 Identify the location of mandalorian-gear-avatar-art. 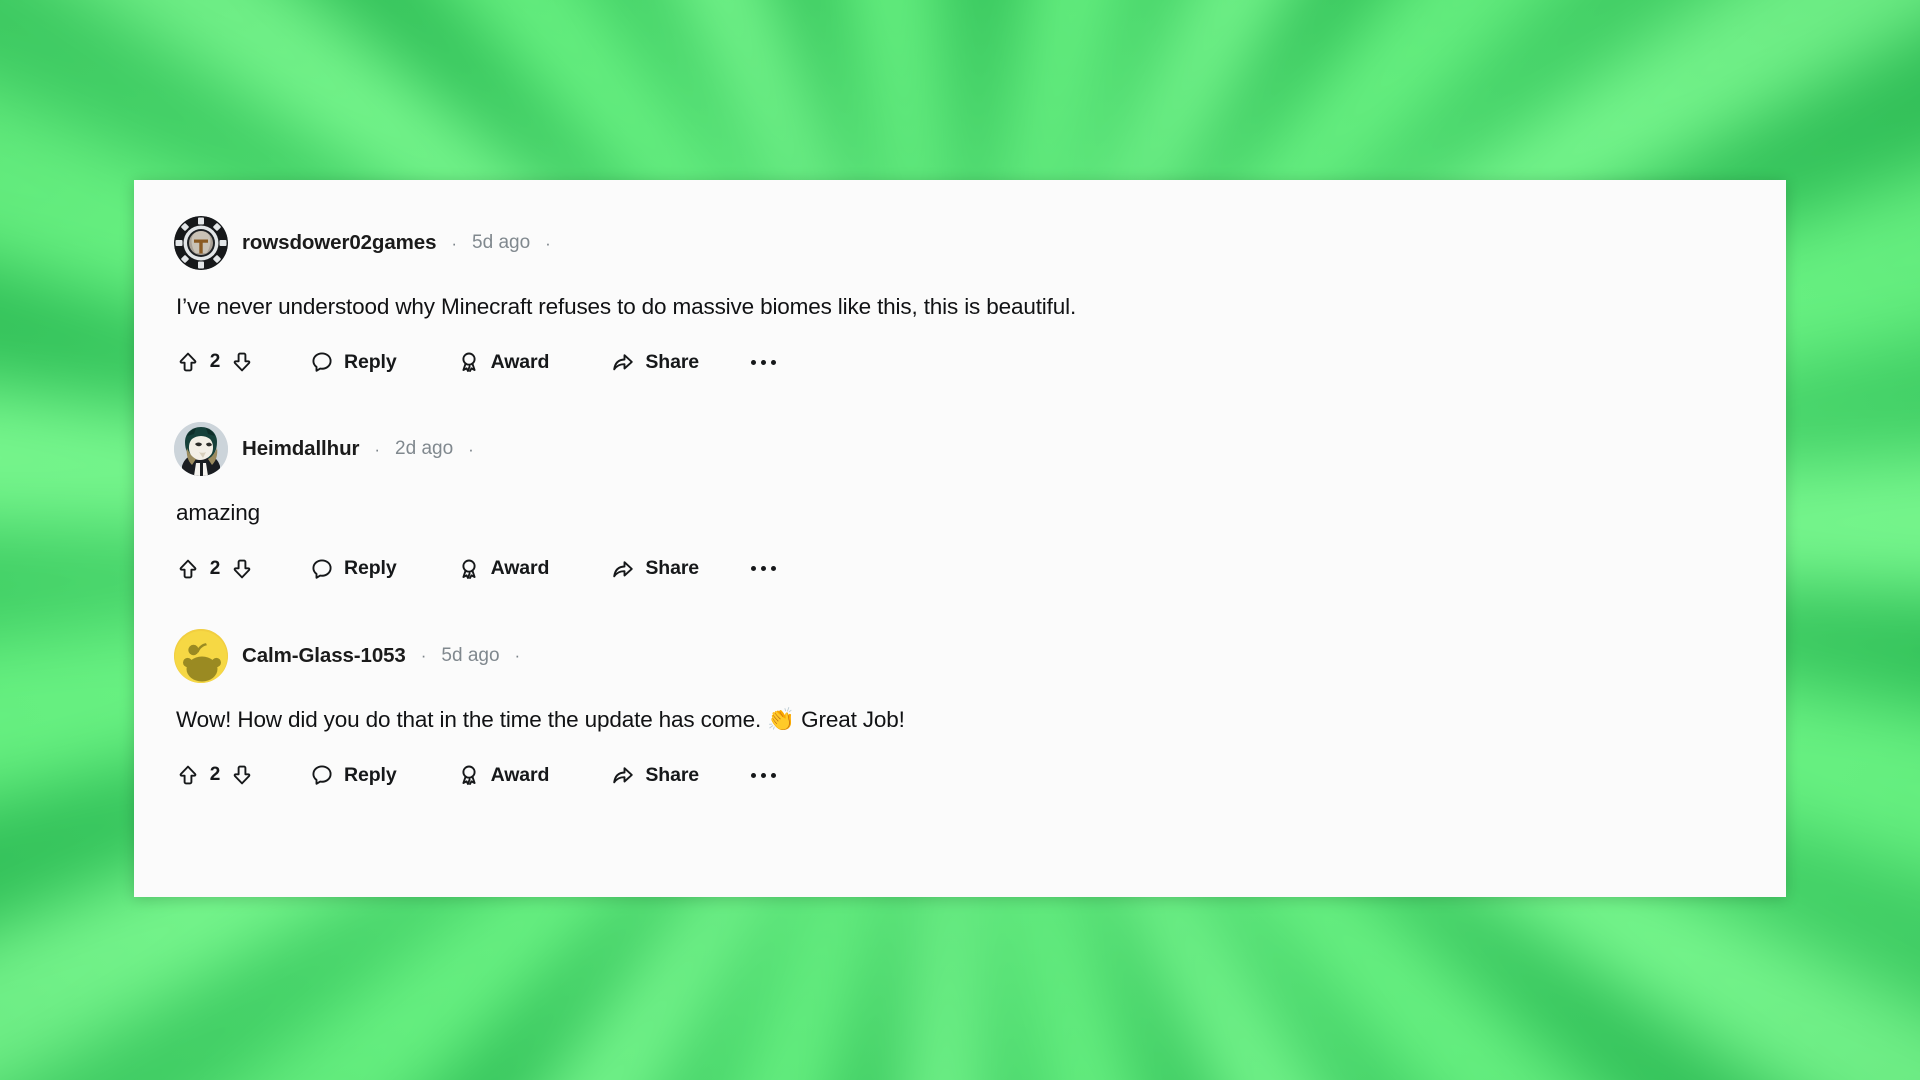
(201, 243).